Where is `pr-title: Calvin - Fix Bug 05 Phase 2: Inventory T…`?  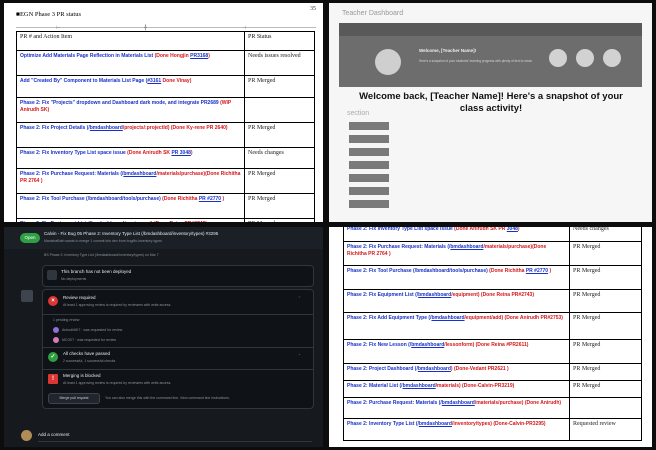 pr-title: Calvin - Fix Bug 05 Phase 2: Inventory T… is located at coordinates (131, 233).